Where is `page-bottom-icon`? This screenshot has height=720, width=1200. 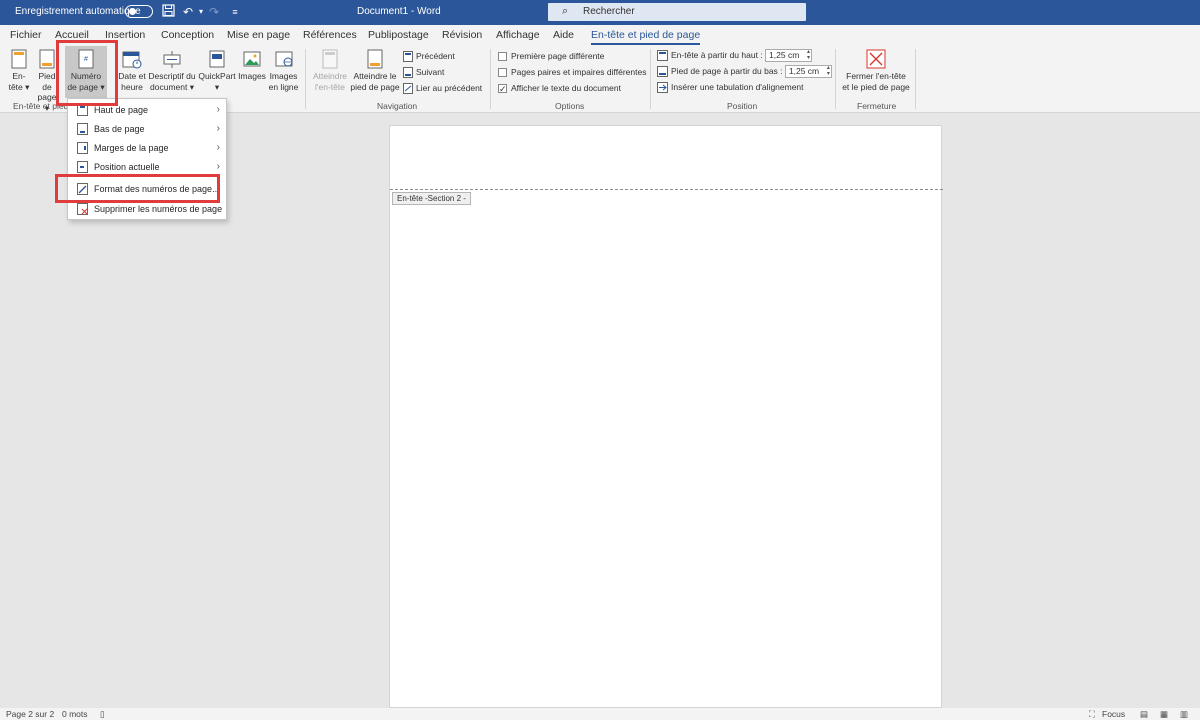 page-bottom-icon is located at coordinates (82, 129).